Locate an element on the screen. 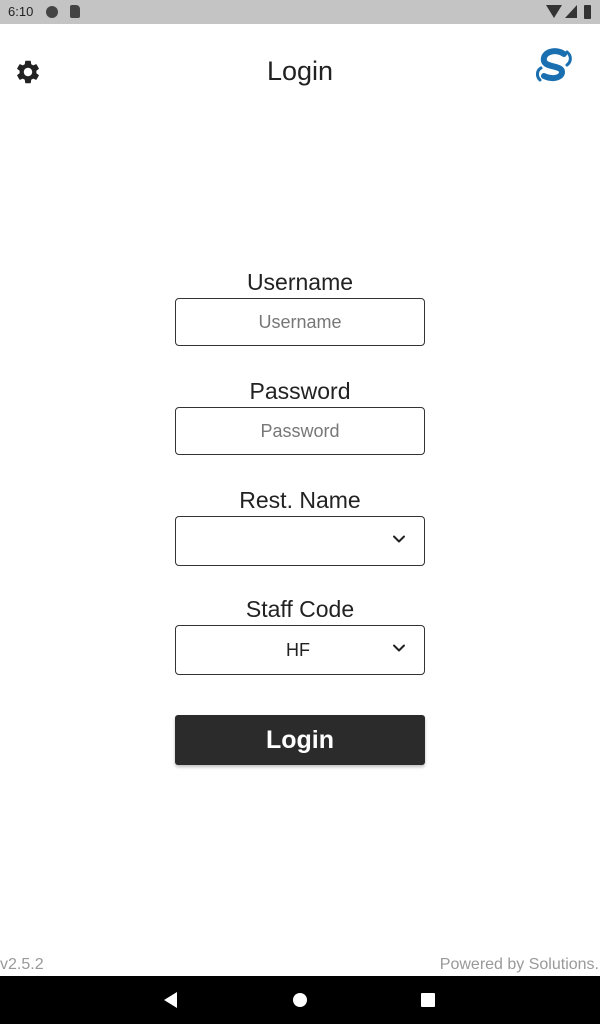  login-button: Login is located at coordinates (300, 740).